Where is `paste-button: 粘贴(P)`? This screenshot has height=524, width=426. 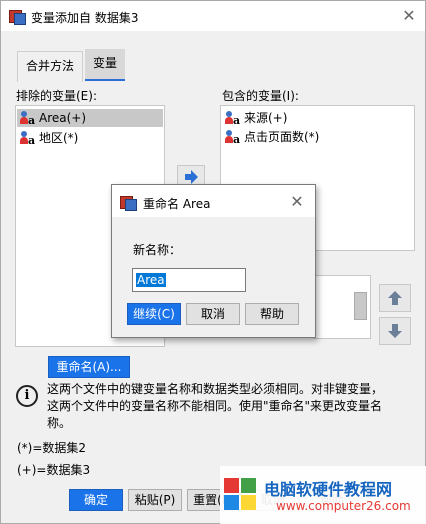 paste-button: 粘贴(P) is located at coordinates (155, 500).